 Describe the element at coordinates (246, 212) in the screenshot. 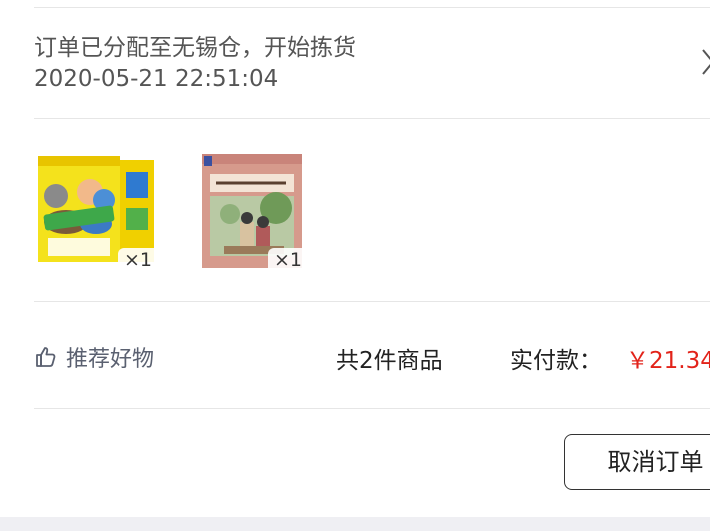

I see `product-thumbnail-2: ×1` at that location.